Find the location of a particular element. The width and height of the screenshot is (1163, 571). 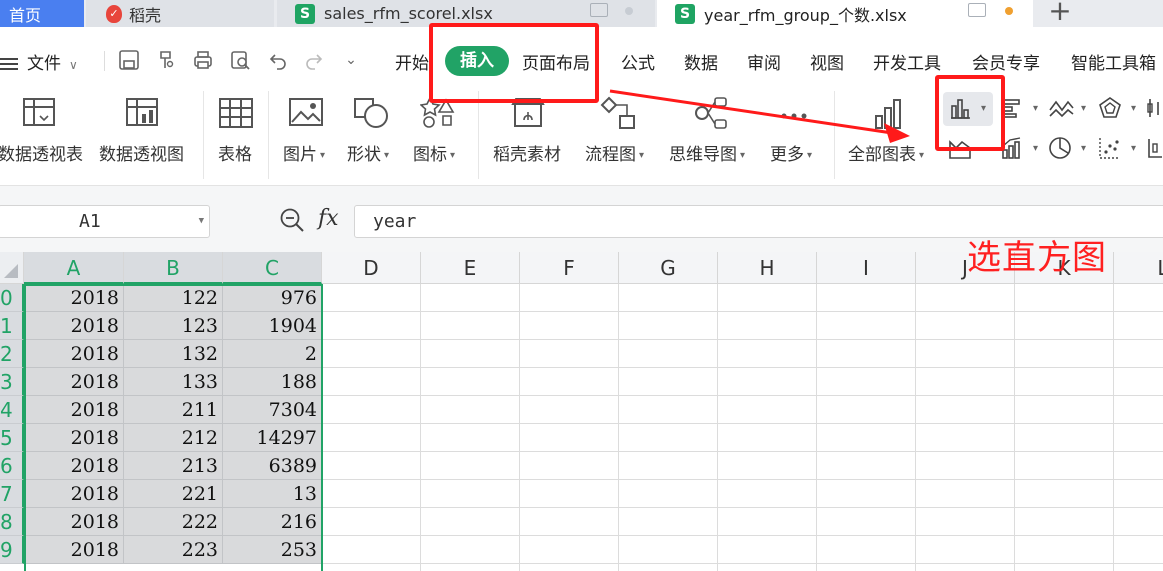

column-header-h: H is located at coordinates (767, 268).